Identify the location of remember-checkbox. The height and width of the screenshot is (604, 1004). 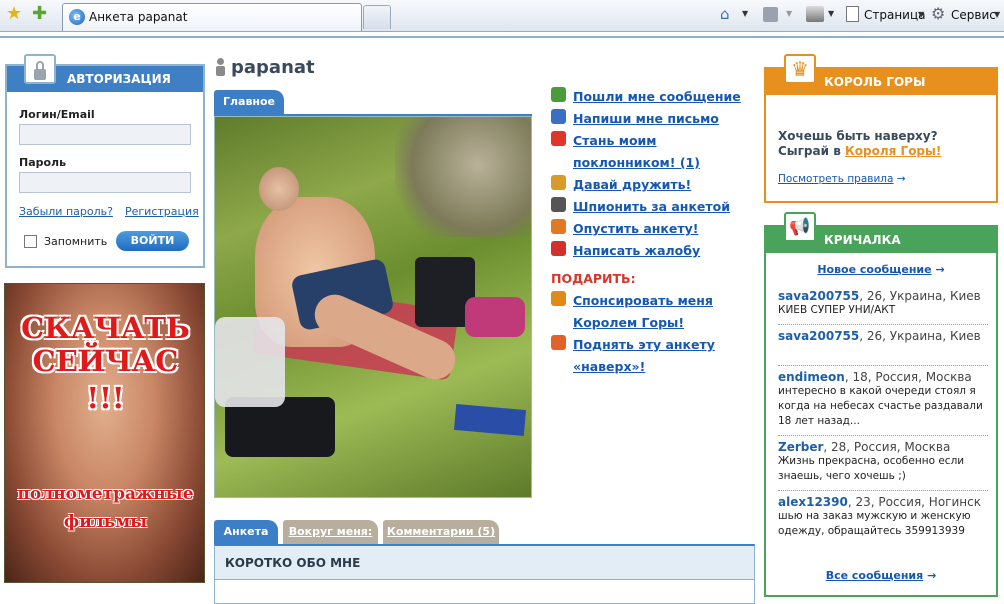
(30, 241).